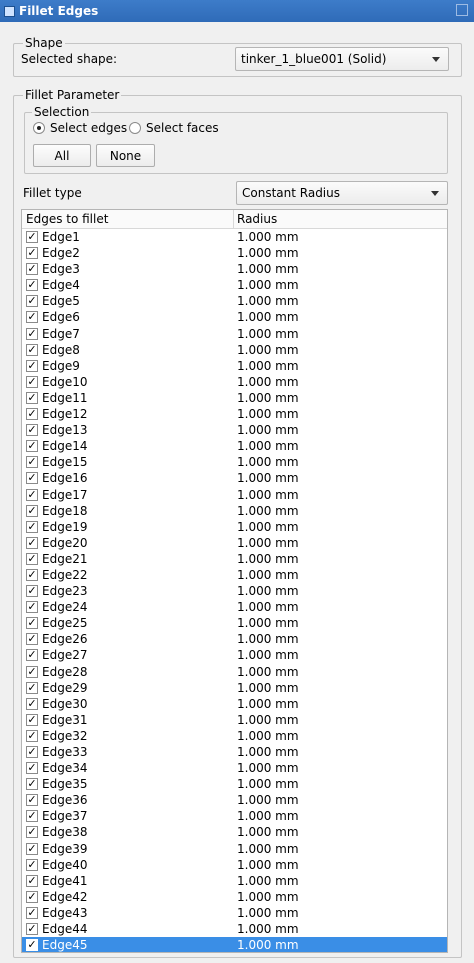  Describe the element at coordinates (234, 720) in the screenshot. I see `table-row: ✓ Edge31 1.000 mm` at that location.